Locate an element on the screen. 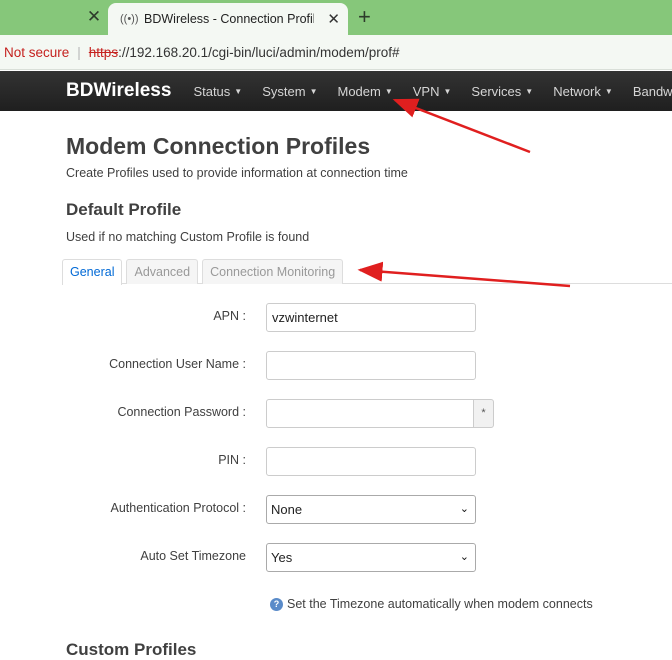  password-row: Connection Password : * is located at coordinates (369, 413).